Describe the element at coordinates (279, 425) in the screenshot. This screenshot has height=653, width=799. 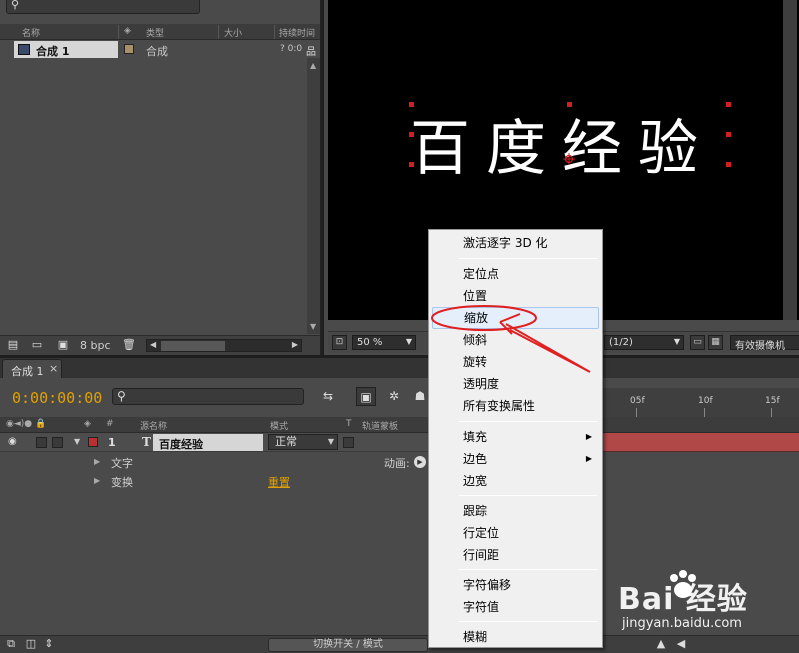
I see `col-mode: 模式` at that location.